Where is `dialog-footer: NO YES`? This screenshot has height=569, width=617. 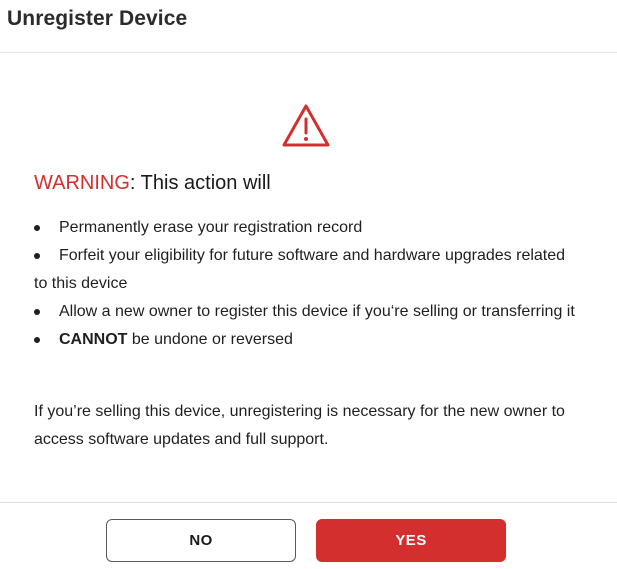
dialog-footer: NO YES is located at coordinates (308, 535).